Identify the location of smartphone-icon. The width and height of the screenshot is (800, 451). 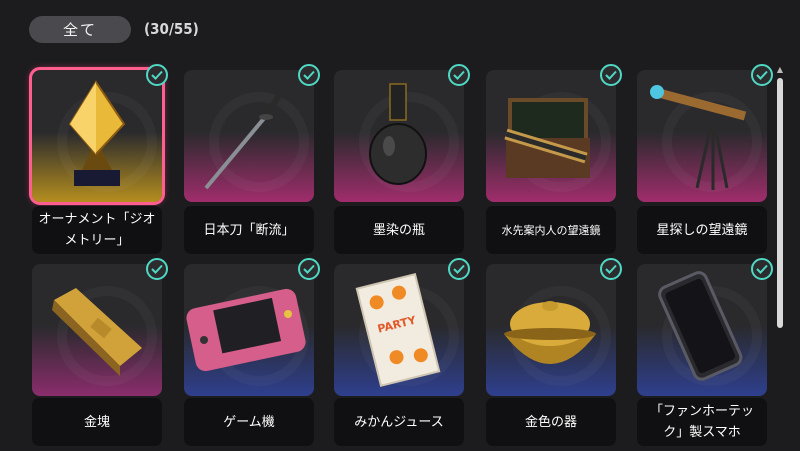
(700, 326).